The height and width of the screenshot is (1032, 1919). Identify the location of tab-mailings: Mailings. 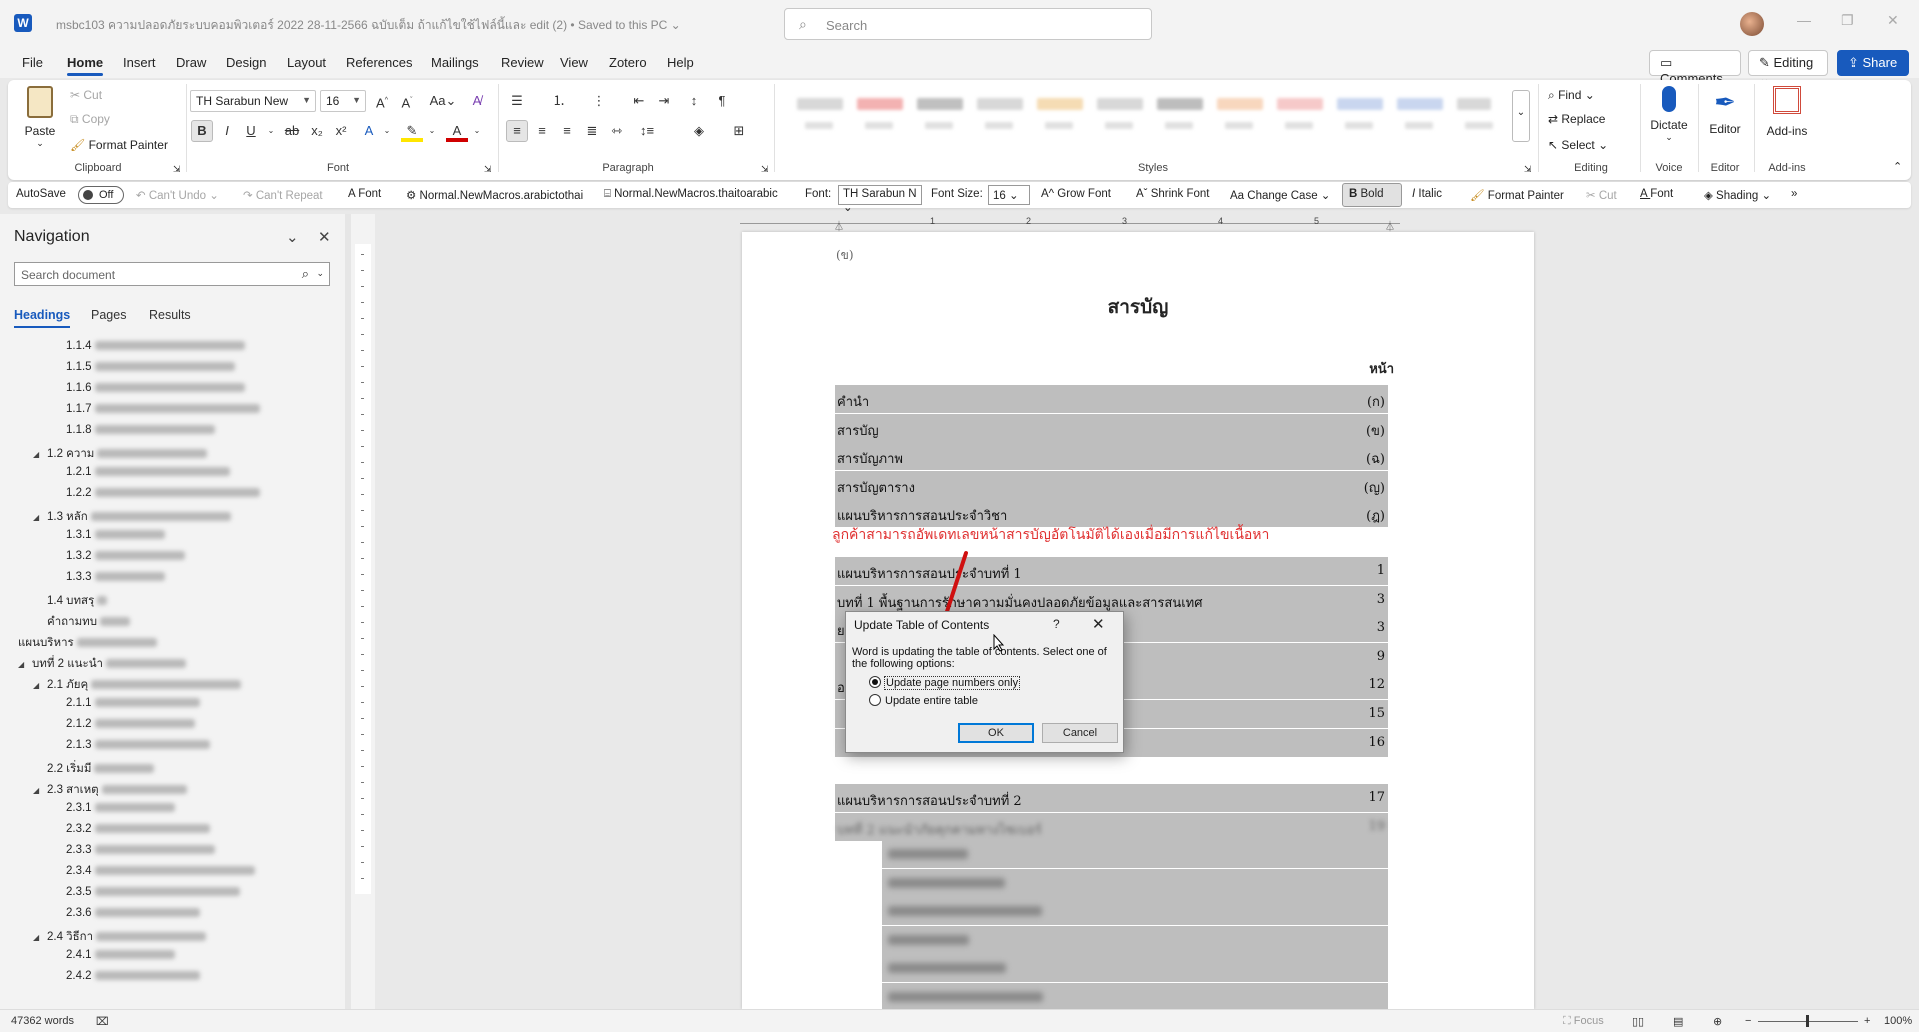
(455, 62).